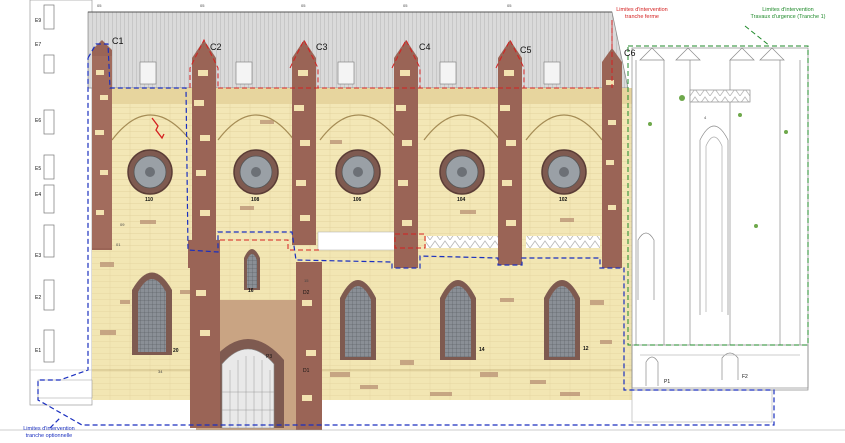 This screenshot has height=443, width=845. Describe the element at coordinates (149, 200) in the screenshot. I see `label-110: 110` at that location.